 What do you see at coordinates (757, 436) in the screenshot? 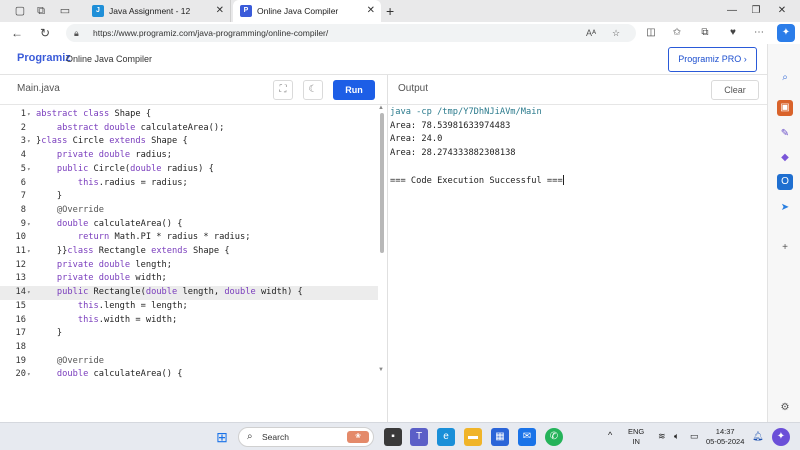
I see `notification-bell-icon: 🔔︎` at bounding box center [757, 436].